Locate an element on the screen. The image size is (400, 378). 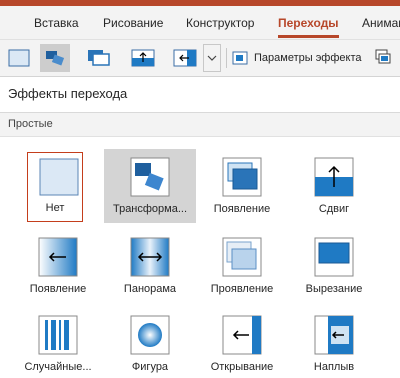
gallery-item-label: Нет is located at coordinates (55, 208).